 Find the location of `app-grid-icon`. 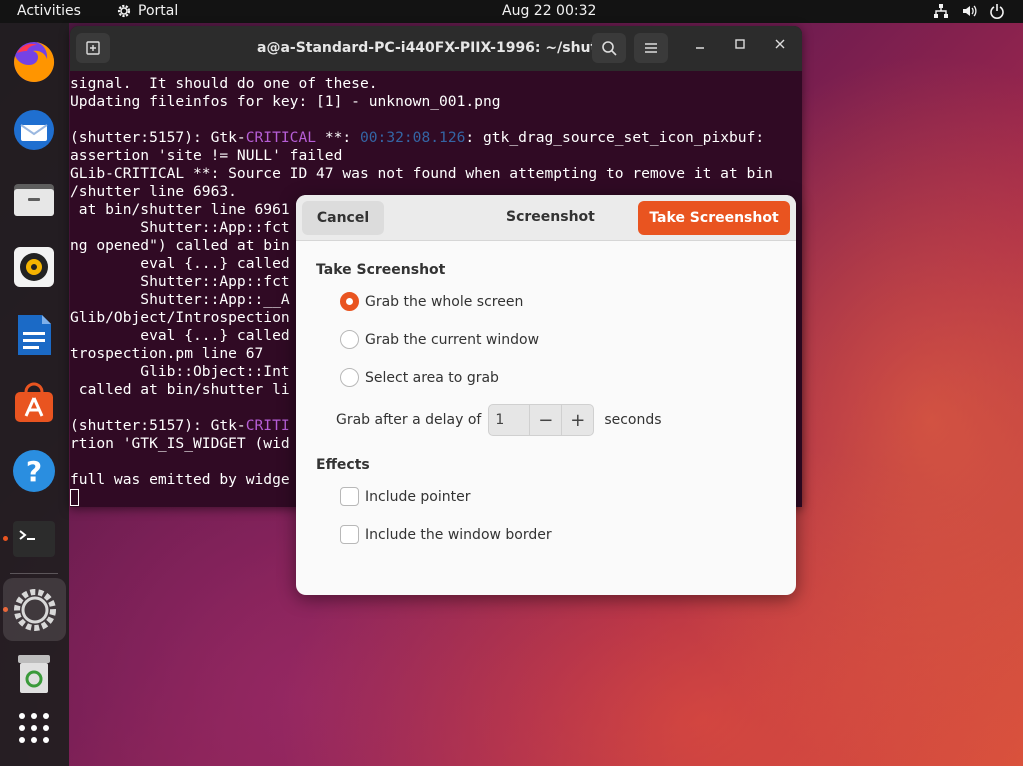

app-grid-icon is located at coordinates (34, 728).